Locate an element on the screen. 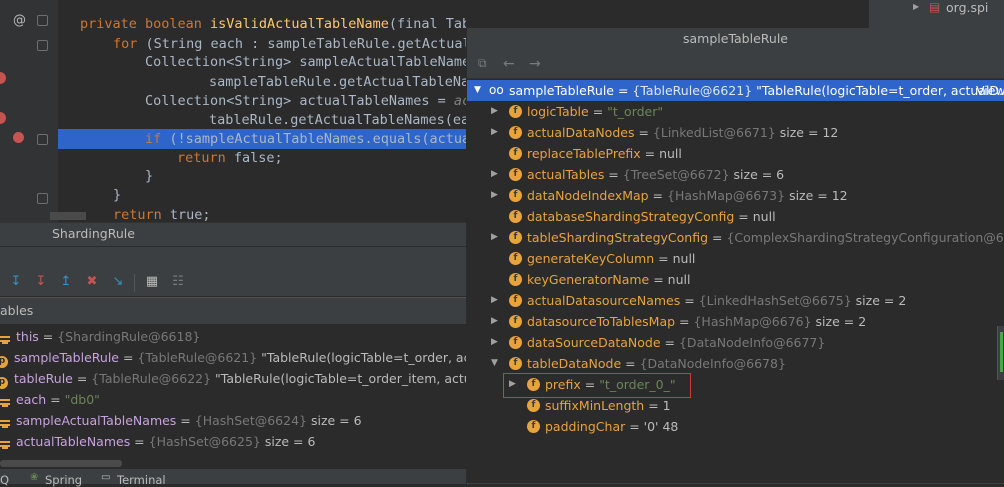 This screenshot has height=487, width=1004. field-text: logicTable = "t_order" is located at coordinates (595, 111).